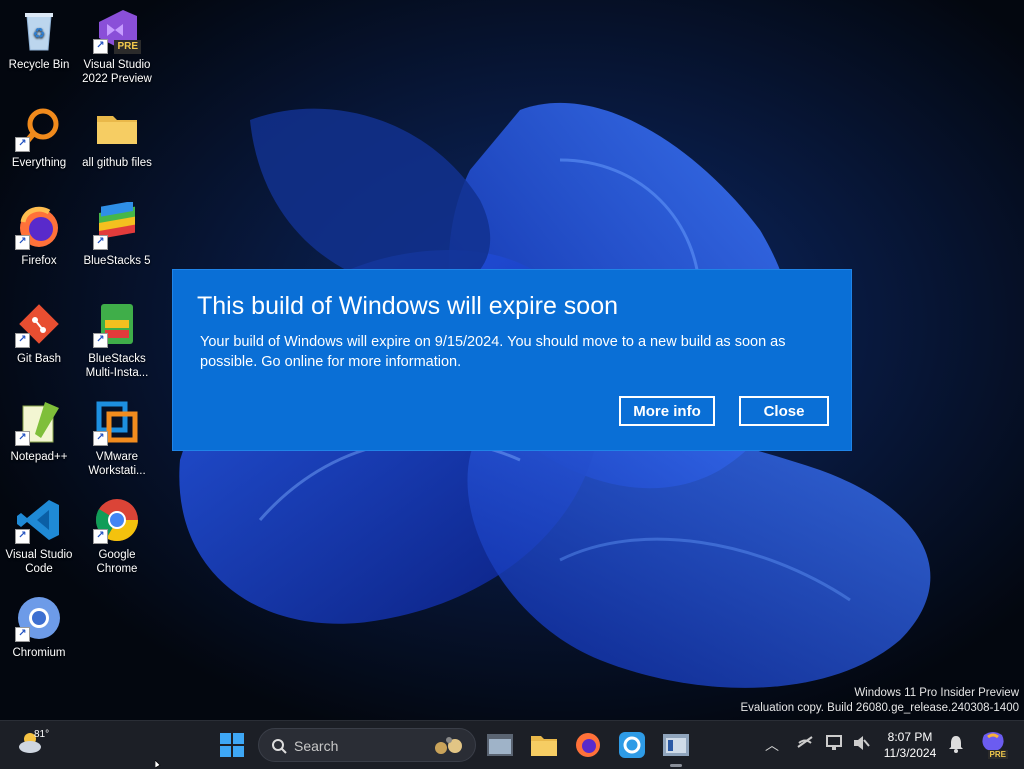 This screenshot has width=1024, height=769. What do you see at coordinates (39, 562) in the screenshot?
I see `desktop-icon-label: Visual Studio Code` at bounding box center [39, 562].